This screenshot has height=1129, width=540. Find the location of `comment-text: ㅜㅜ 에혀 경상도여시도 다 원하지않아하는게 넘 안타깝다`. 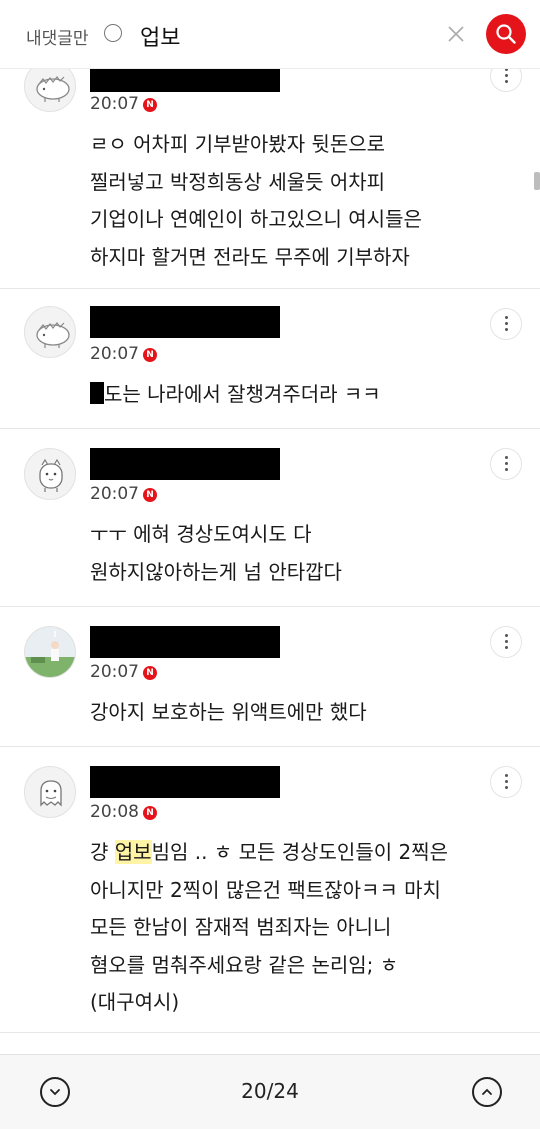

comment-text: ㅜㅜ 에혀 경상도여시도 다 원하지않아하는게 넘 안타깝다 is located at coordinates (216, 553).